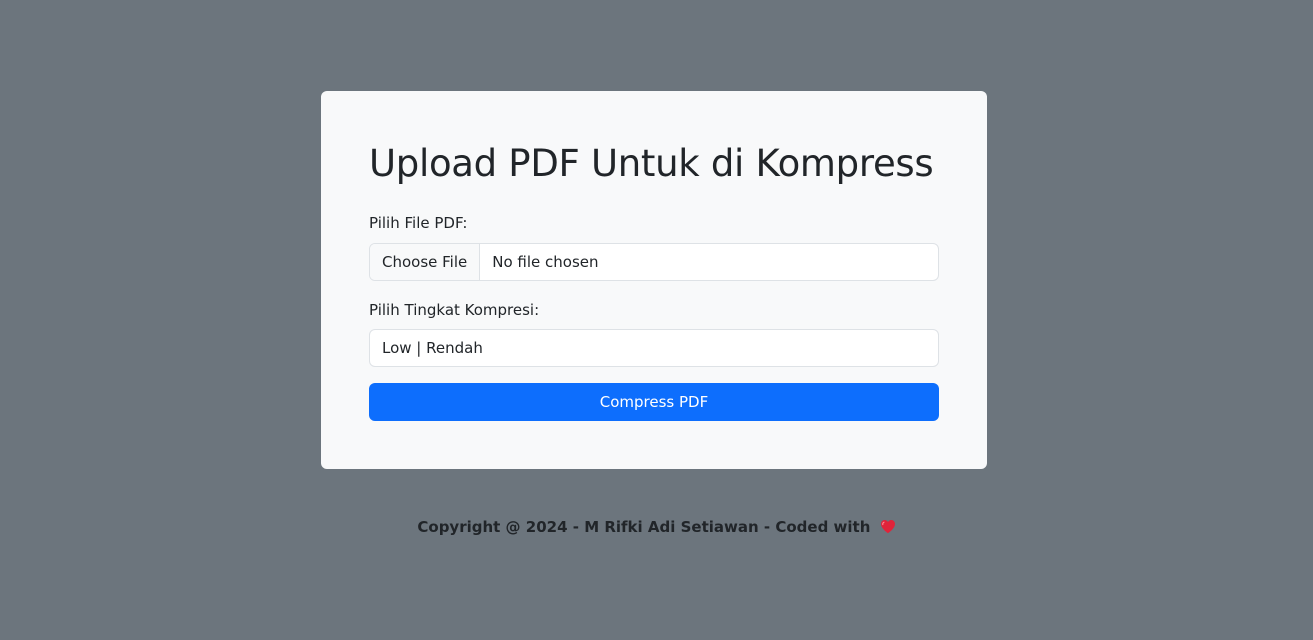 This screenshot has height=640, width=1313. Describe the element at coordinates (432, 348) in the screenshot. I see `compression-level-value: Low | Rendah` at that location.